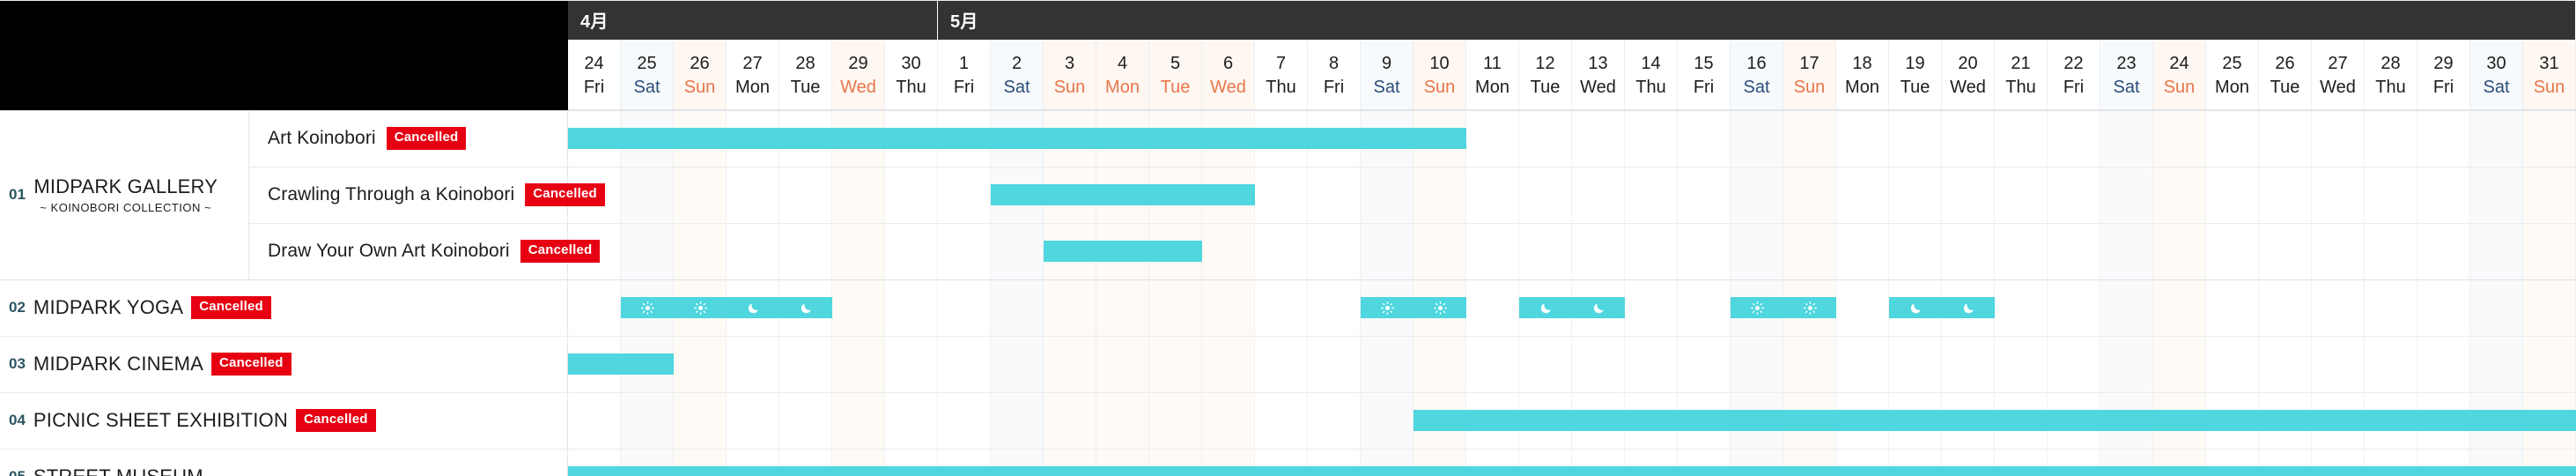  I want to click on group-subtitle: ~ KOINOBORI COLLECTION ~, so click(126, 208).